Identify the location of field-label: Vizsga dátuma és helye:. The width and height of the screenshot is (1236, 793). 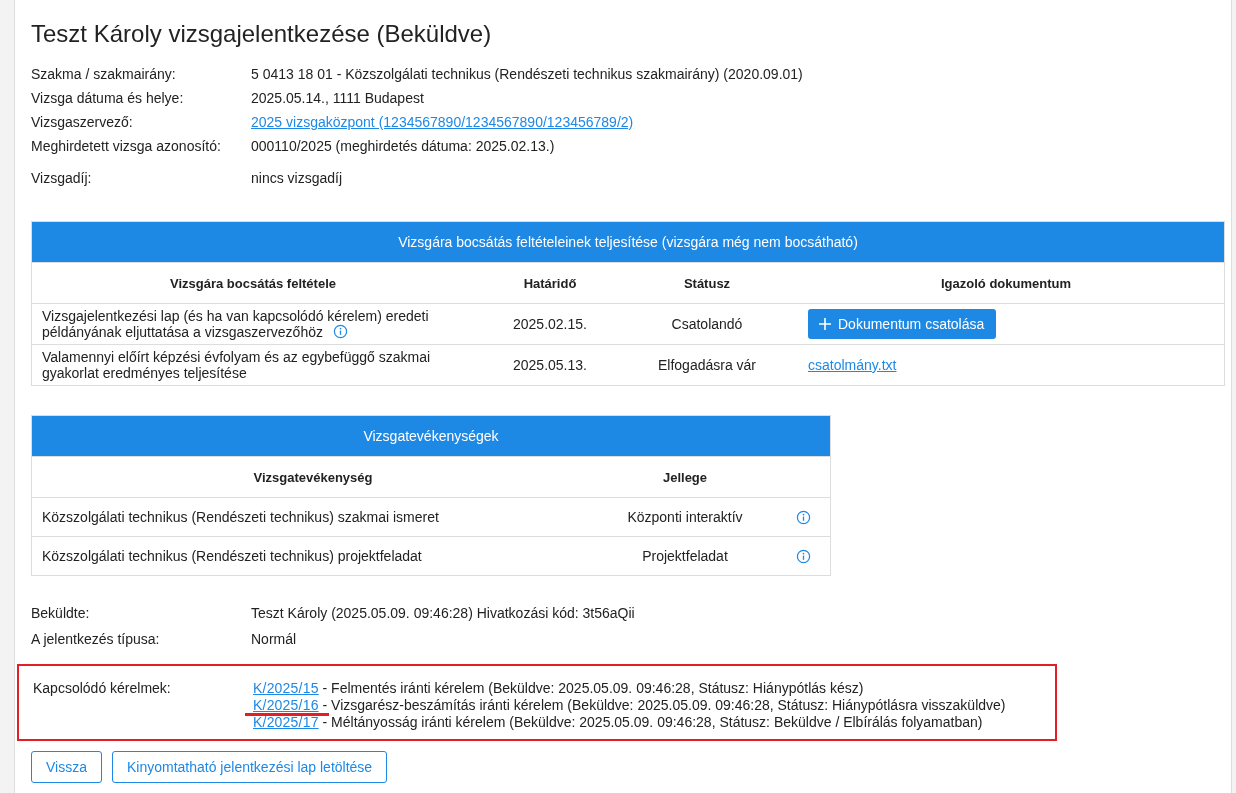
(108, 98).